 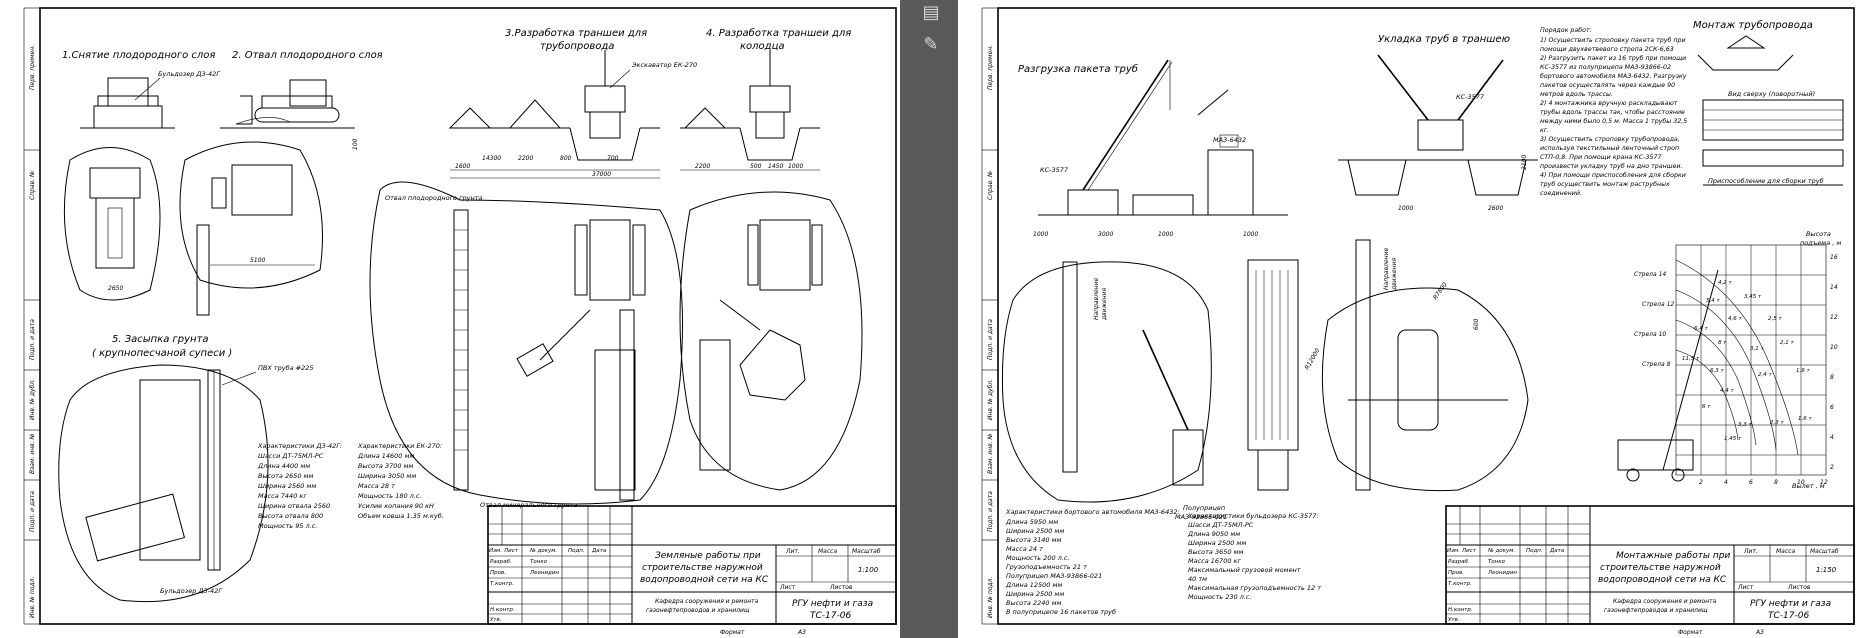 I want to click on chart-y-tick: 6, so click(x=1832, y=407).